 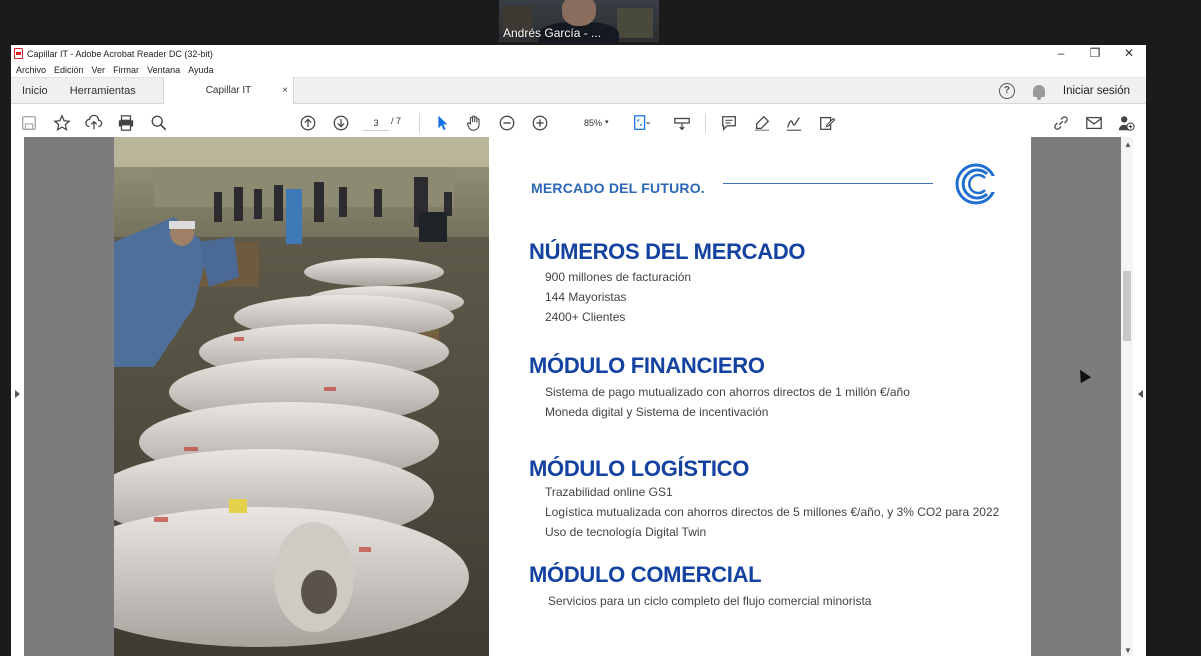 What do you see at coordinates (729, 123) in the screenshot?
I see `comment-icon` at bounding box center [729, 123].